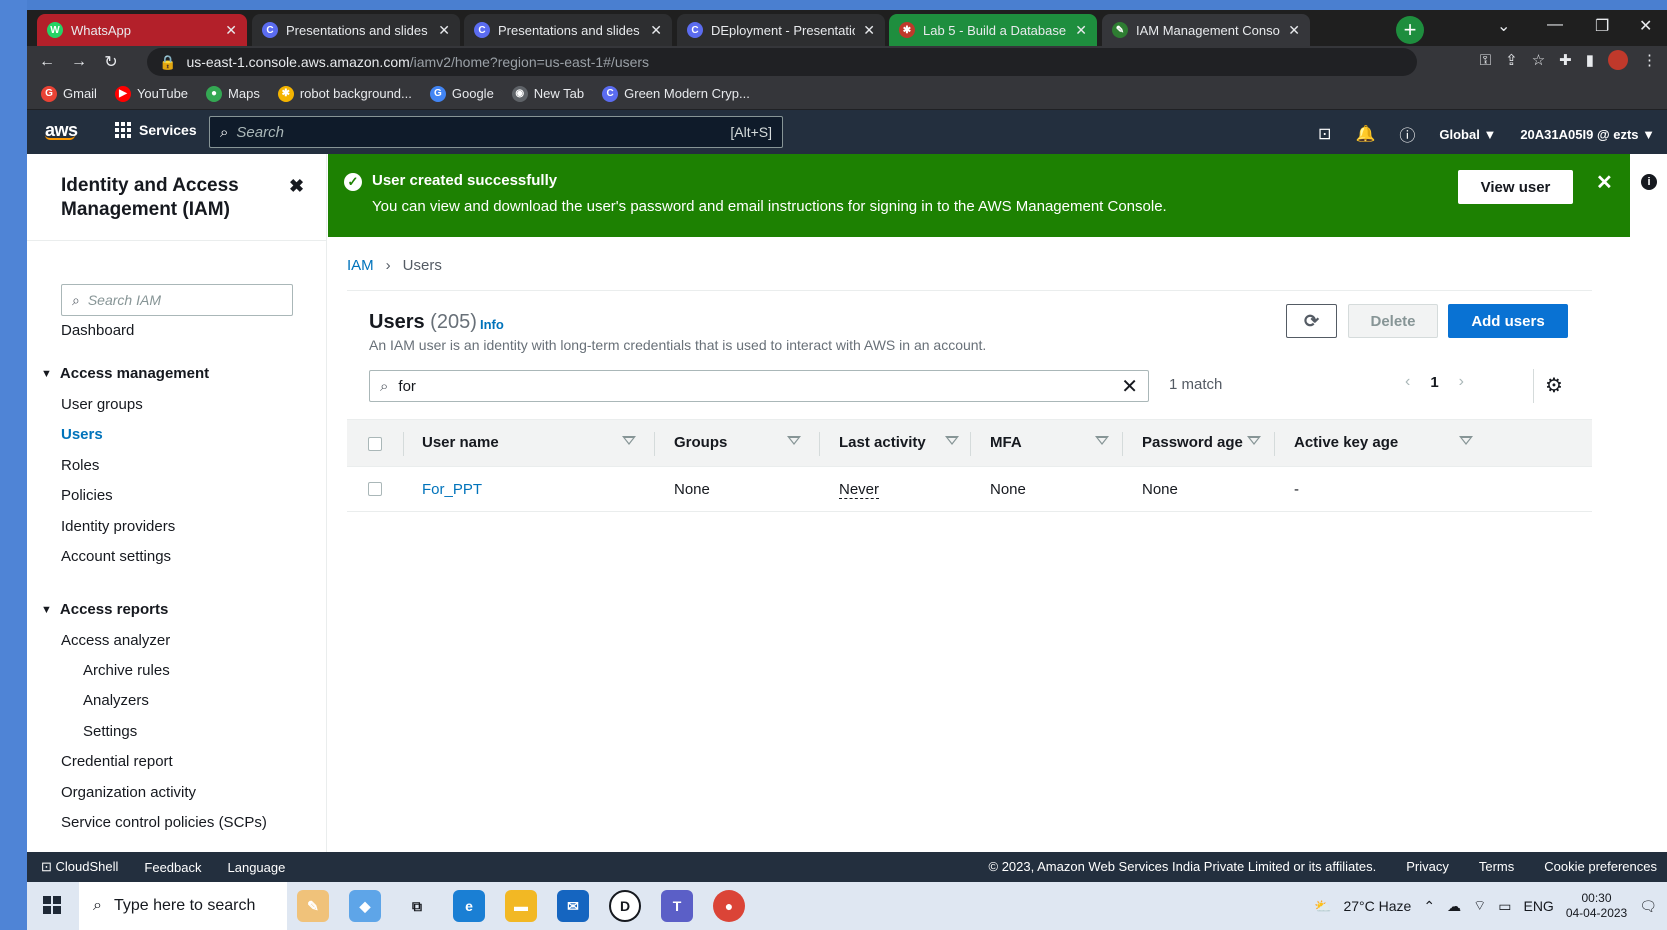 This screenshot has width=1667, height=930. I want to click on column-header: Groups, so click(700, 442).